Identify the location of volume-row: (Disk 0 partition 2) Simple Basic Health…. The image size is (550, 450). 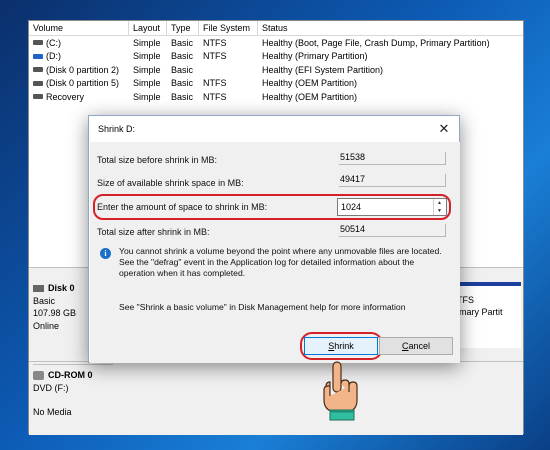
(276, 70).